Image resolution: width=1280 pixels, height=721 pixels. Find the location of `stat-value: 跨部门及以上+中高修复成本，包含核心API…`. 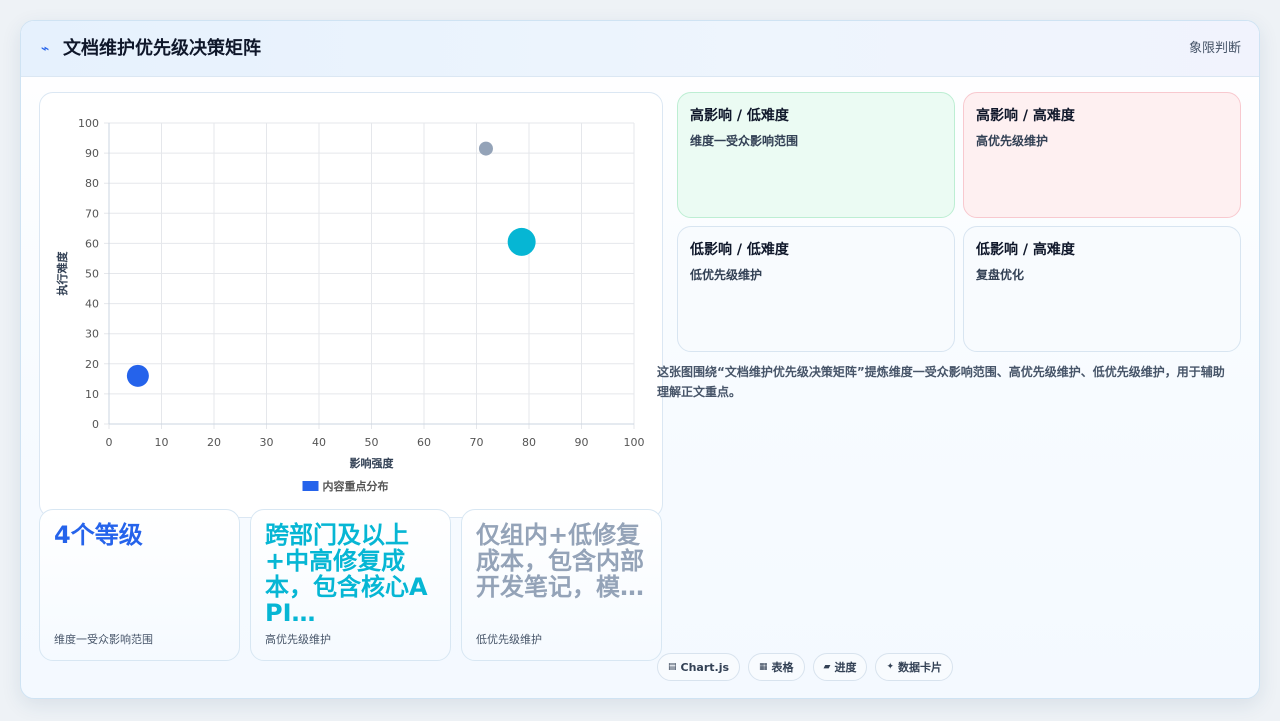

stat-value: 跨部门及以上+中高修复成本，包含核心API… is located at coordinates (346, 574).